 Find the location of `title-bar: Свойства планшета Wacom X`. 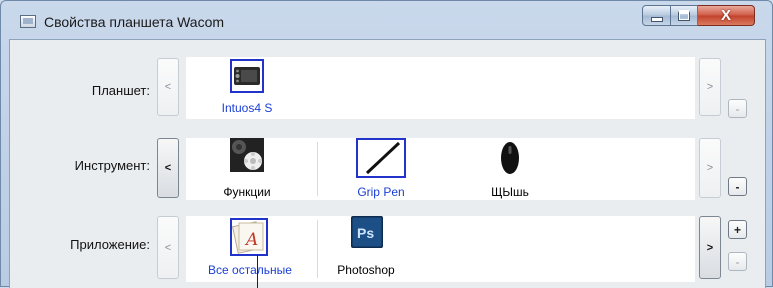

title-bar: Свойства планшета Wacom X is located at coordinates (386, 20).